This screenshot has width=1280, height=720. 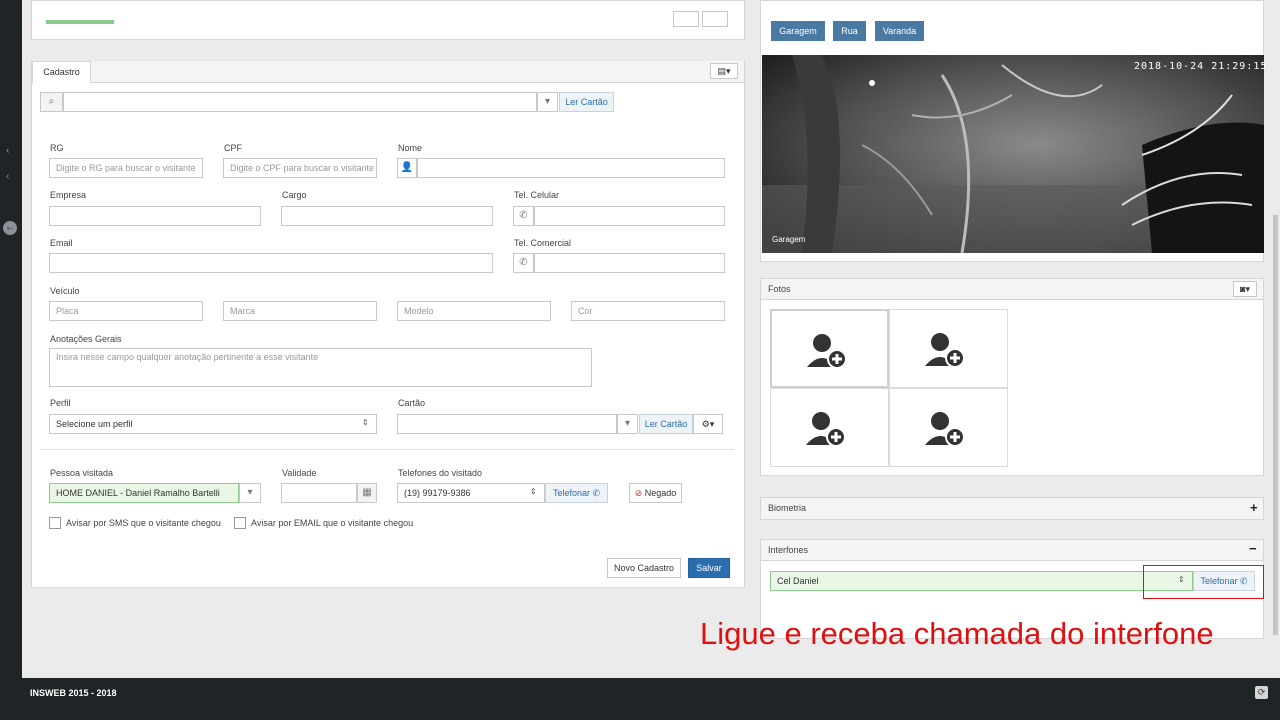 I want to click on email-label: Email, so click(x=61, y=243).